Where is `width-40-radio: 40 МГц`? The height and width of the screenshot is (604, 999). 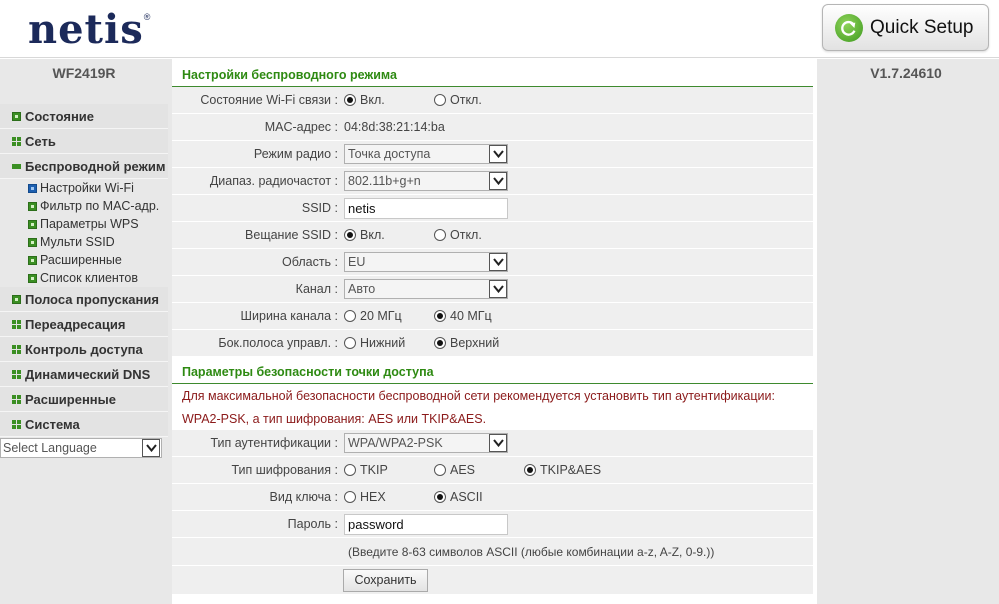
width-40-radio: 40 МГц is located at coordinates (463, 316).